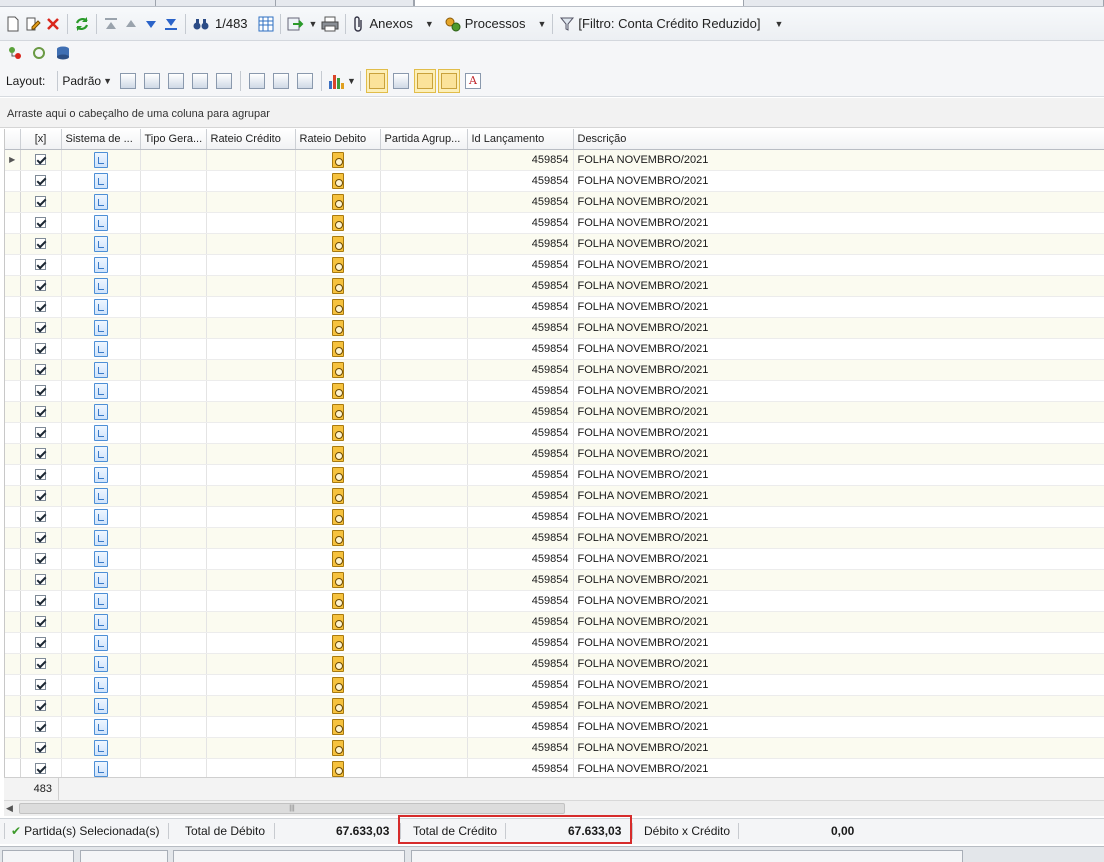 Image resolution: width=1104 pixels, height=862 pixels. What do you see at coordinates (53, 24) in the screenshot?
I see `delete-icon` at bounding box center [53, 24].